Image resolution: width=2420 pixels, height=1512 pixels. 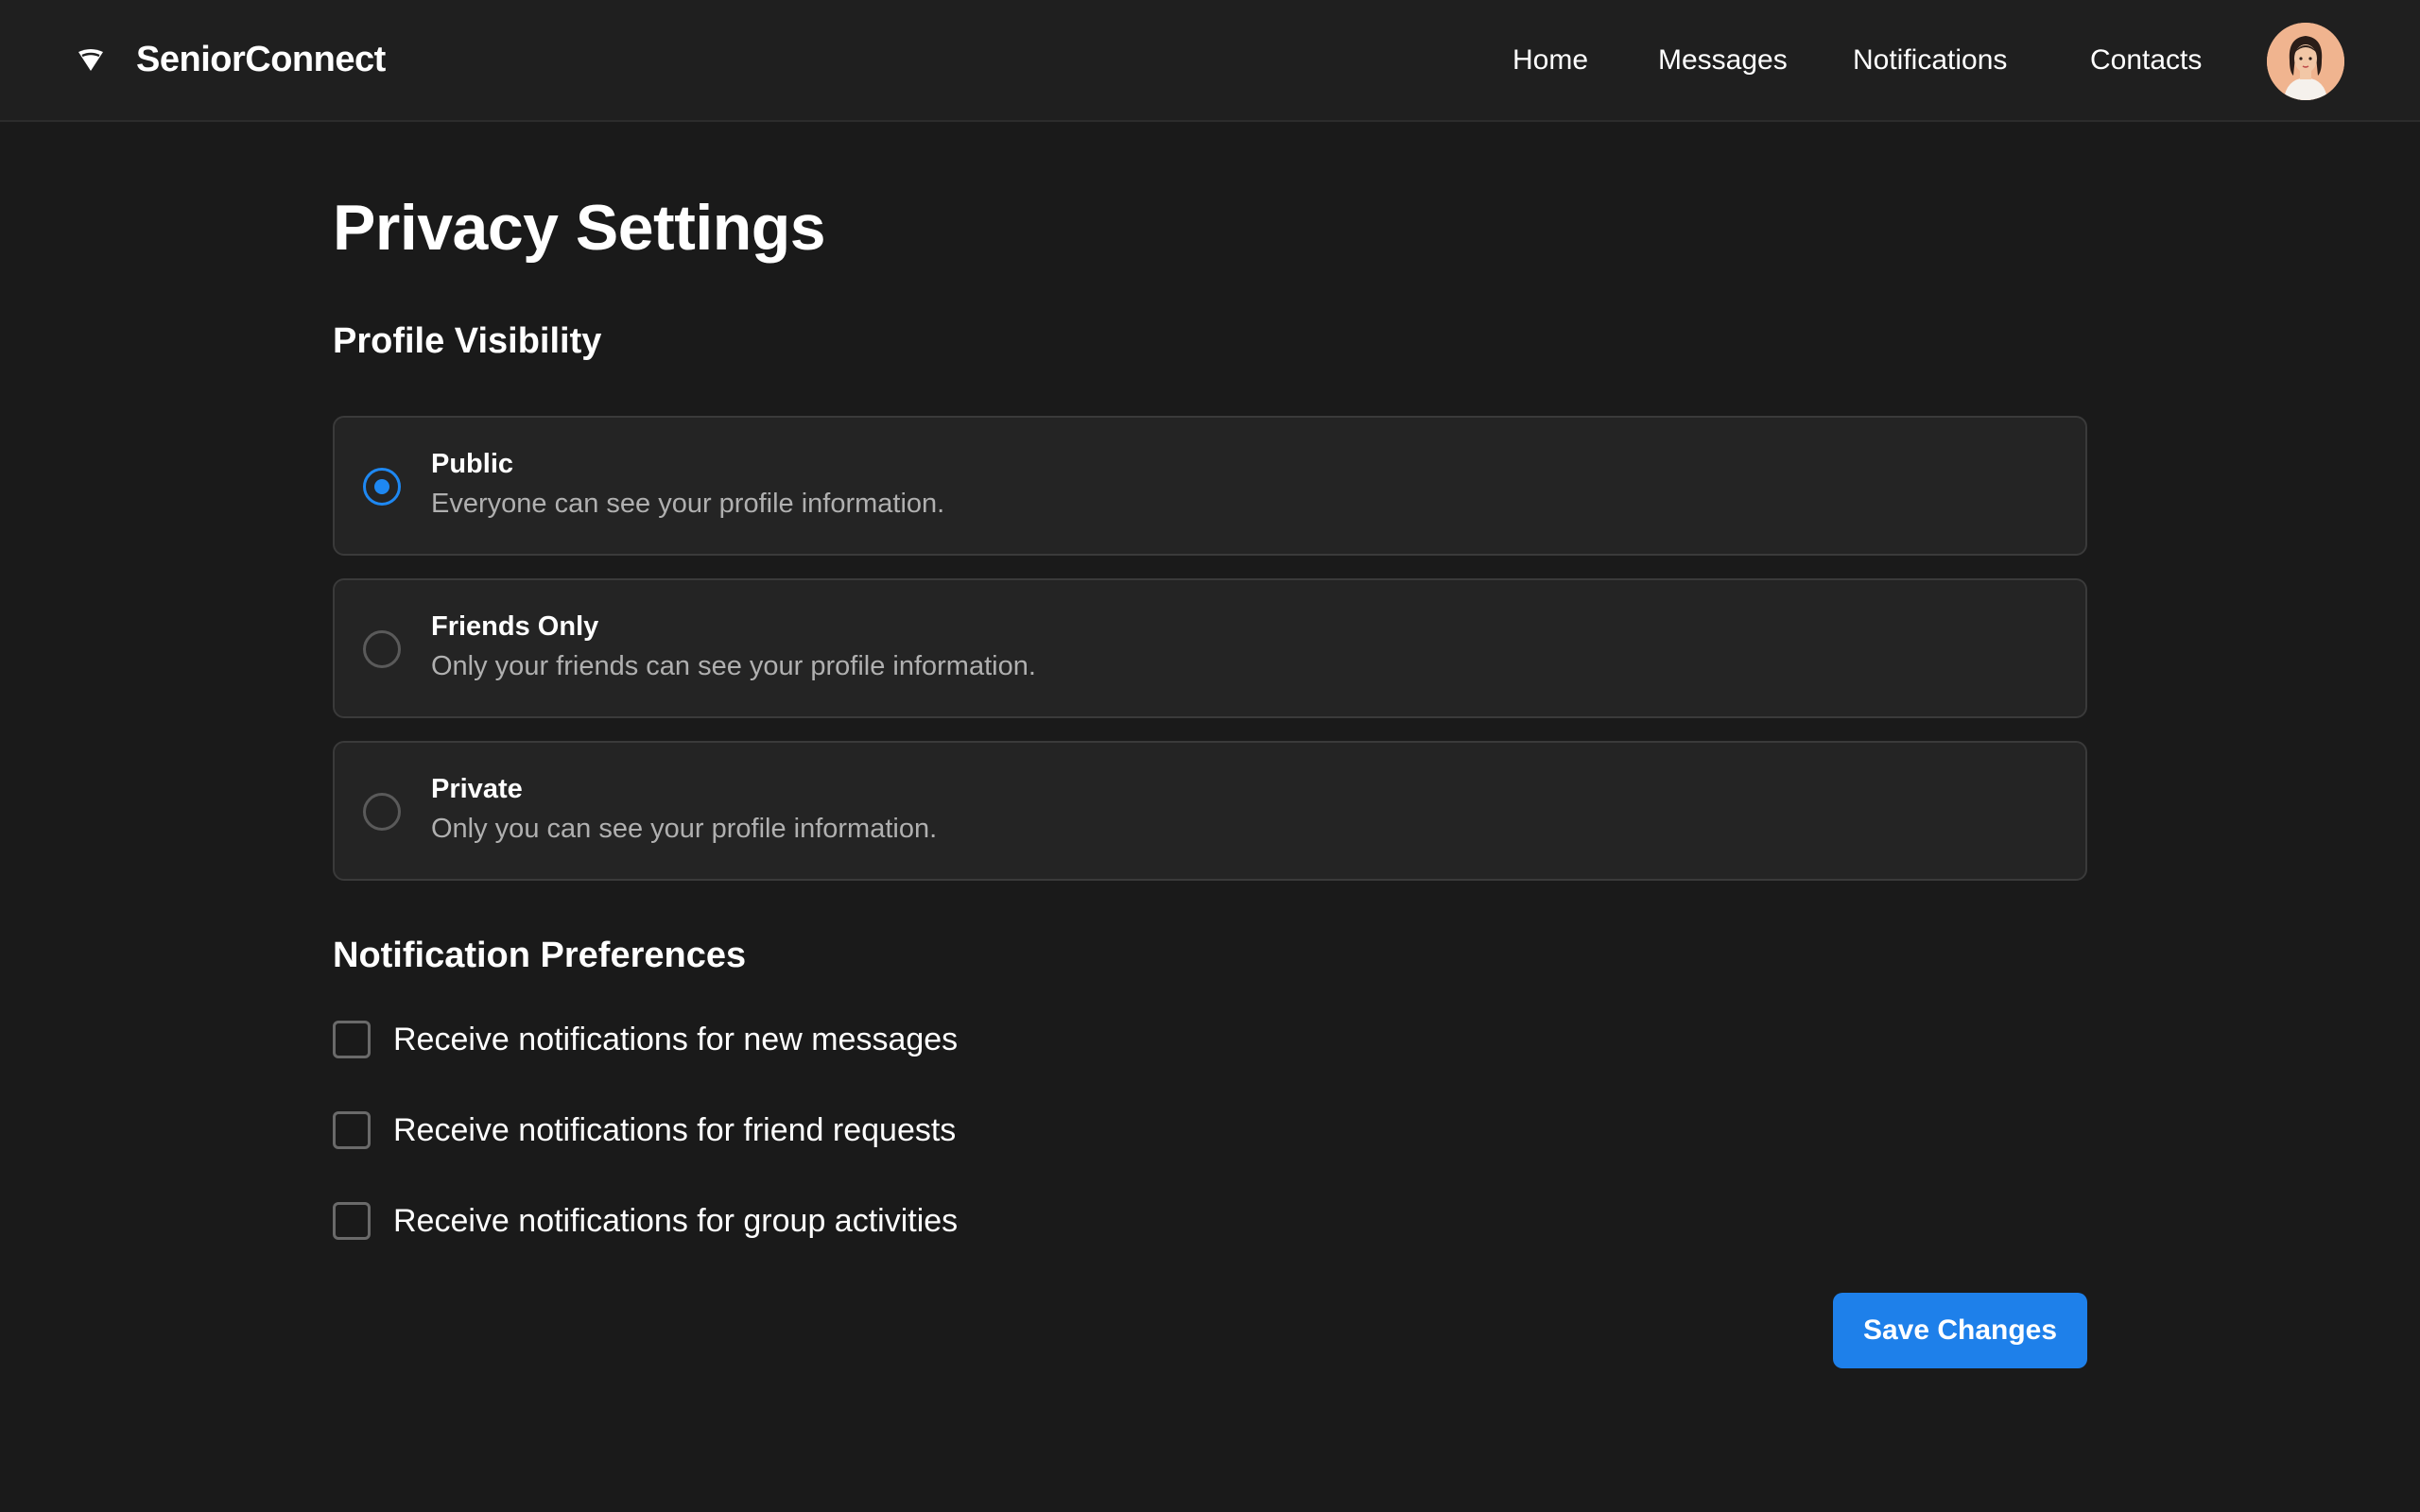 What do you see at coordinates (382, 649) in the screenshot?
I see `friends-only-radio` at bounding box center [382, 649].